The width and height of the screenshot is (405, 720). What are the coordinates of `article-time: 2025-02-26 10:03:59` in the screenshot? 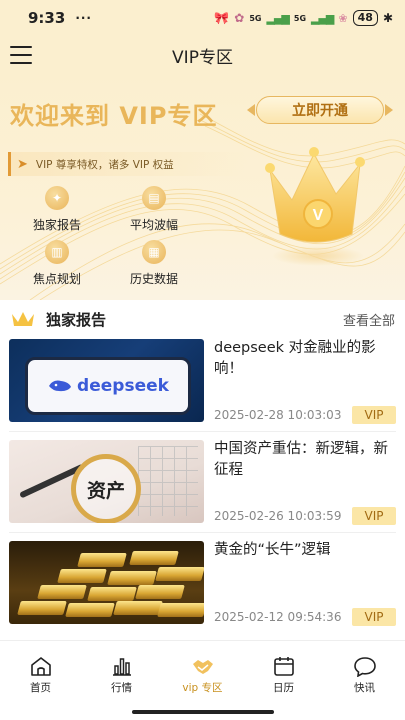 It's located at (278, 516).